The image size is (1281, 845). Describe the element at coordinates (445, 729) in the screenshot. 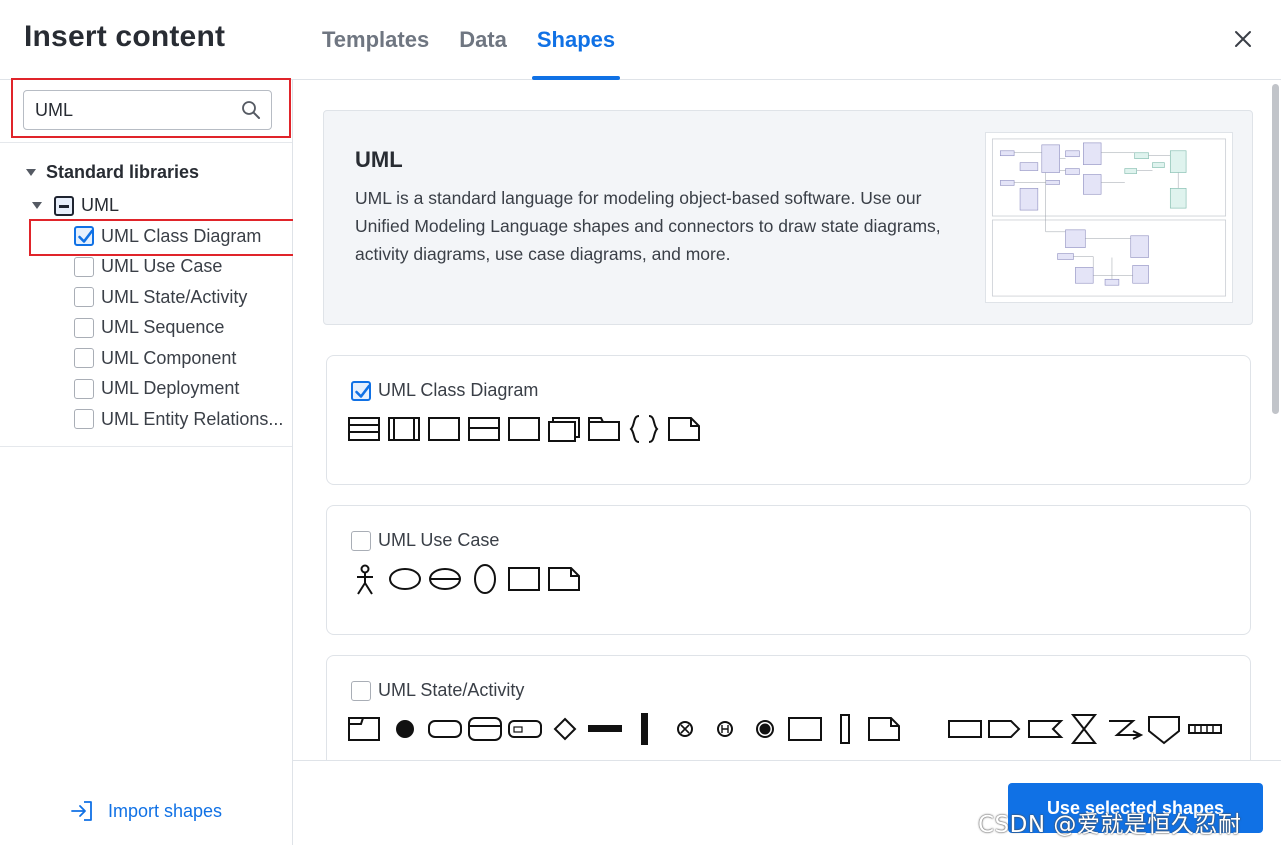

I see `state-shape-icon` at that location.